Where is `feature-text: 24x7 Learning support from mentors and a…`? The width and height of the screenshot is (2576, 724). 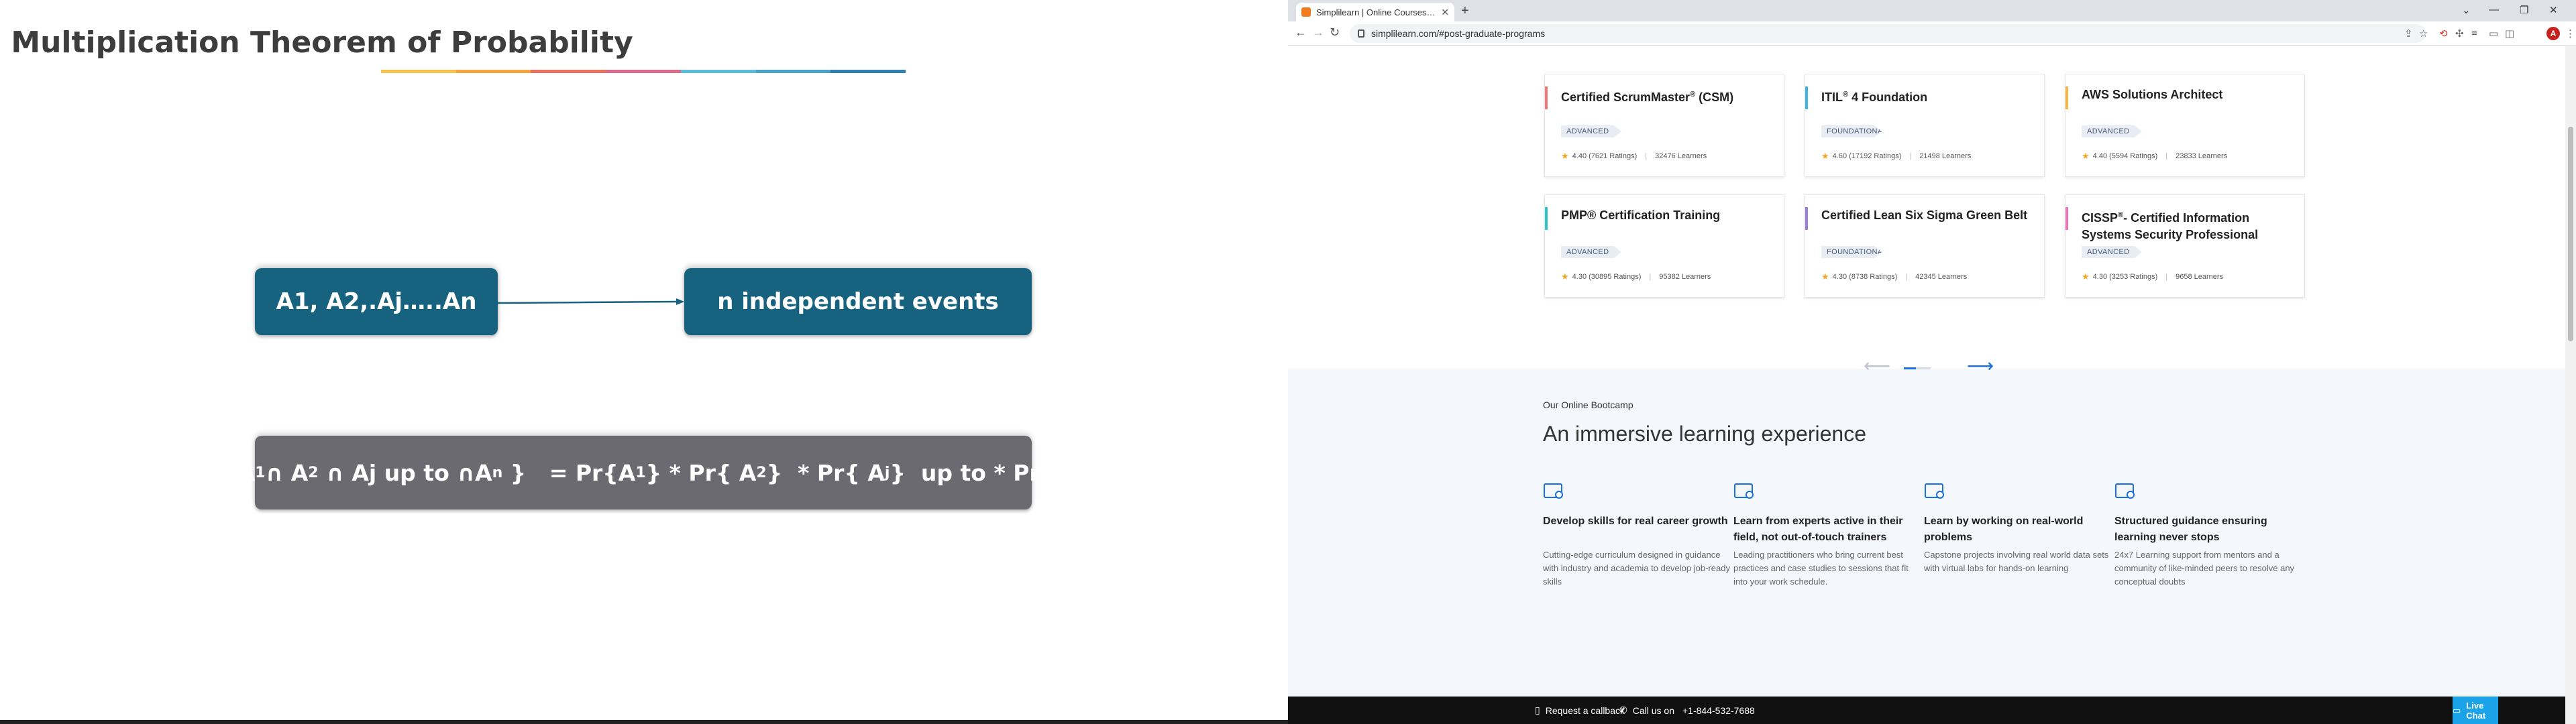 feature-text: 24x7 Learning support from mentors and a… is located at coordinates (2204, 568).